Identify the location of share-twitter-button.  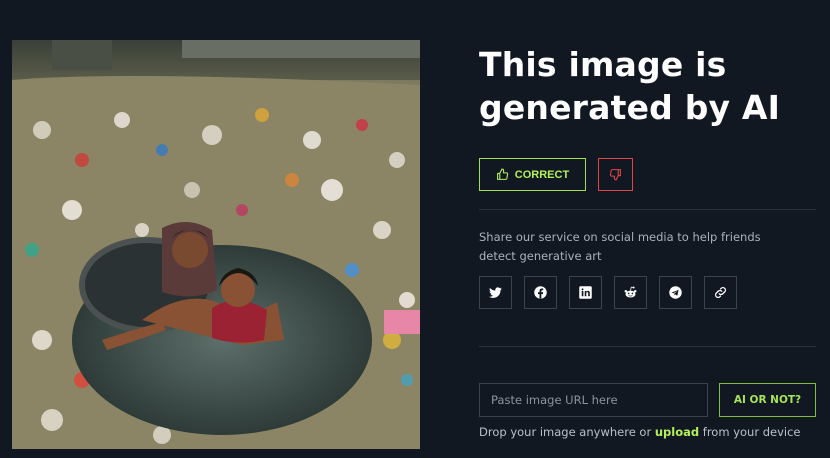
(495, 292).